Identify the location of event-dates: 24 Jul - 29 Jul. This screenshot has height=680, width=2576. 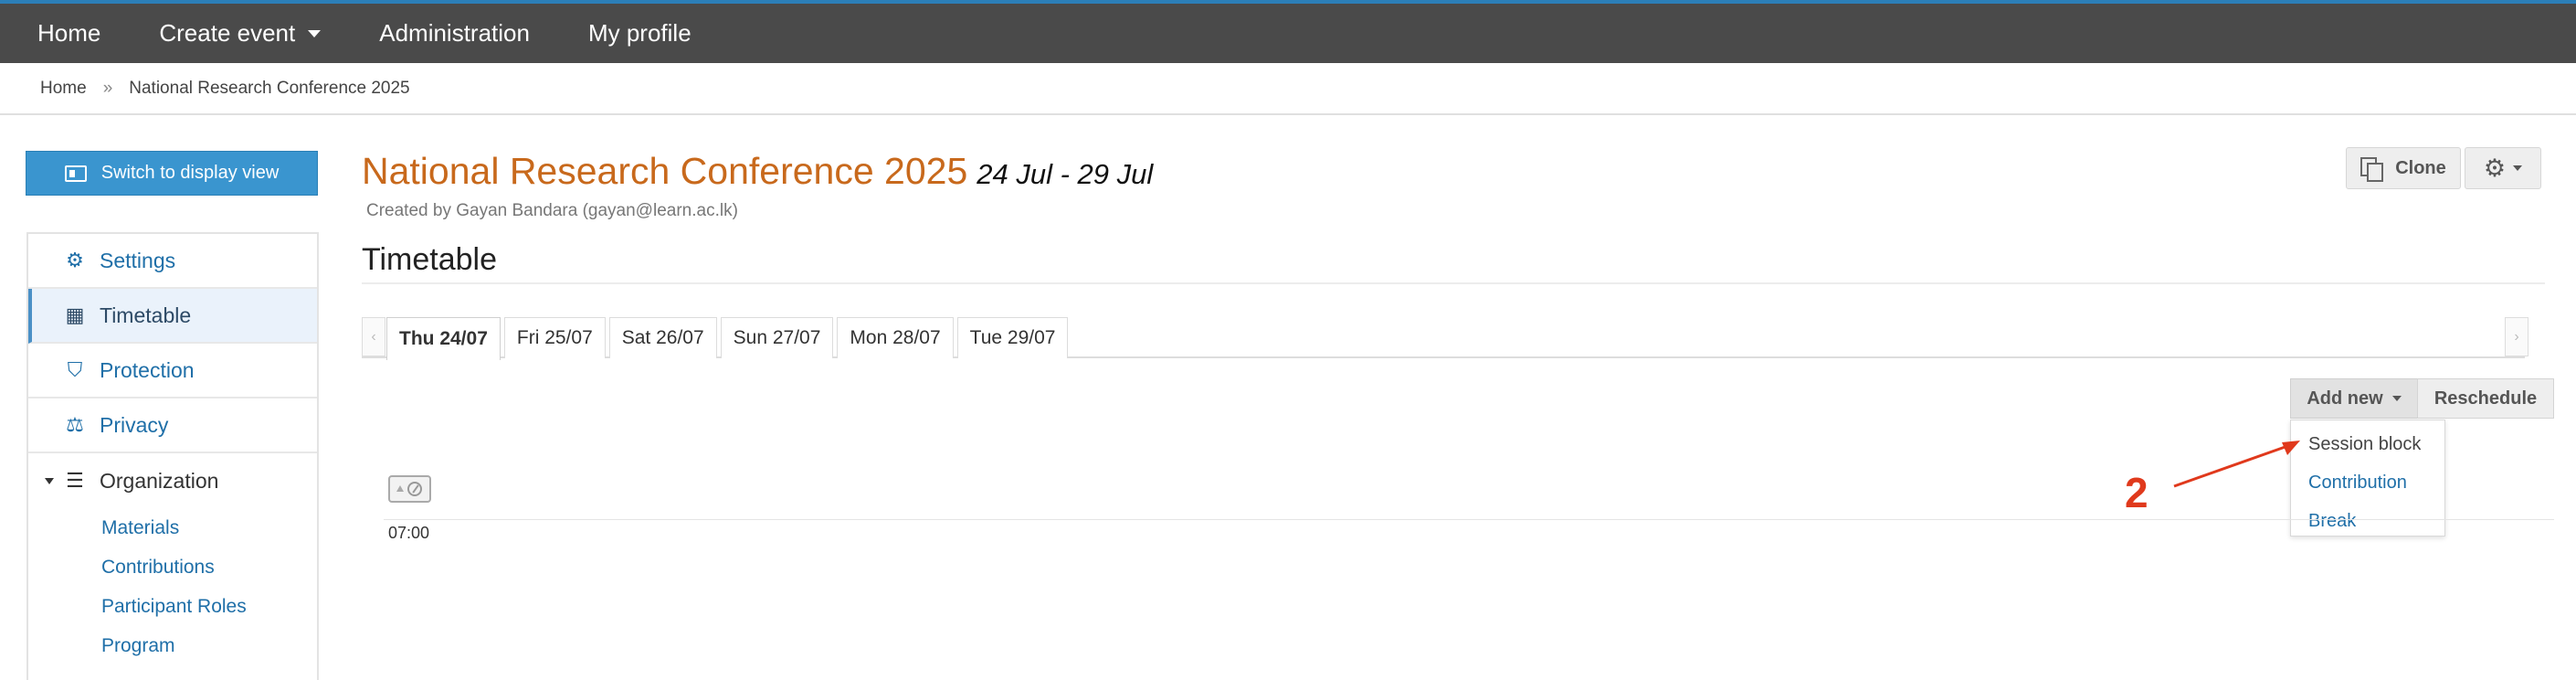
(1065, 174).